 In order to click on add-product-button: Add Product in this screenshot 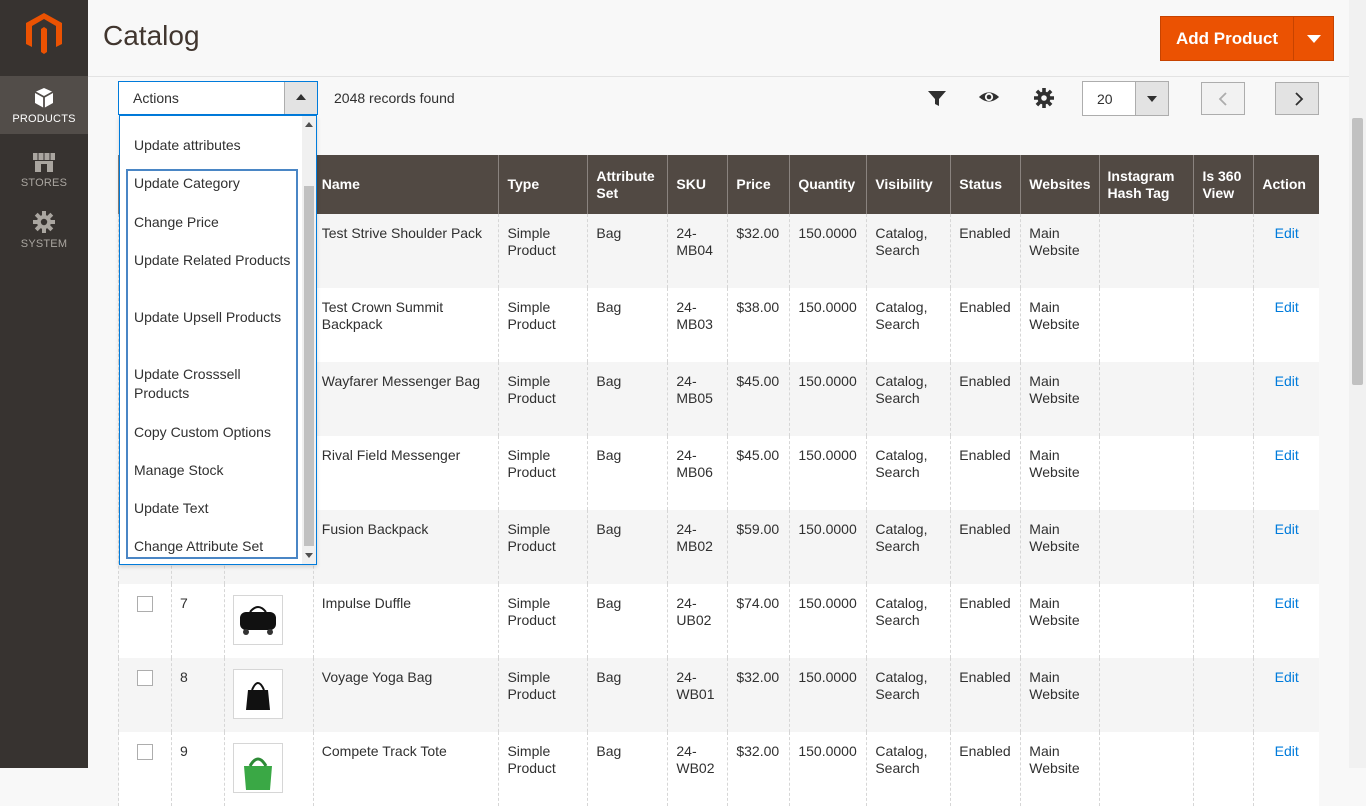, I will do `click(1247, 38)`.